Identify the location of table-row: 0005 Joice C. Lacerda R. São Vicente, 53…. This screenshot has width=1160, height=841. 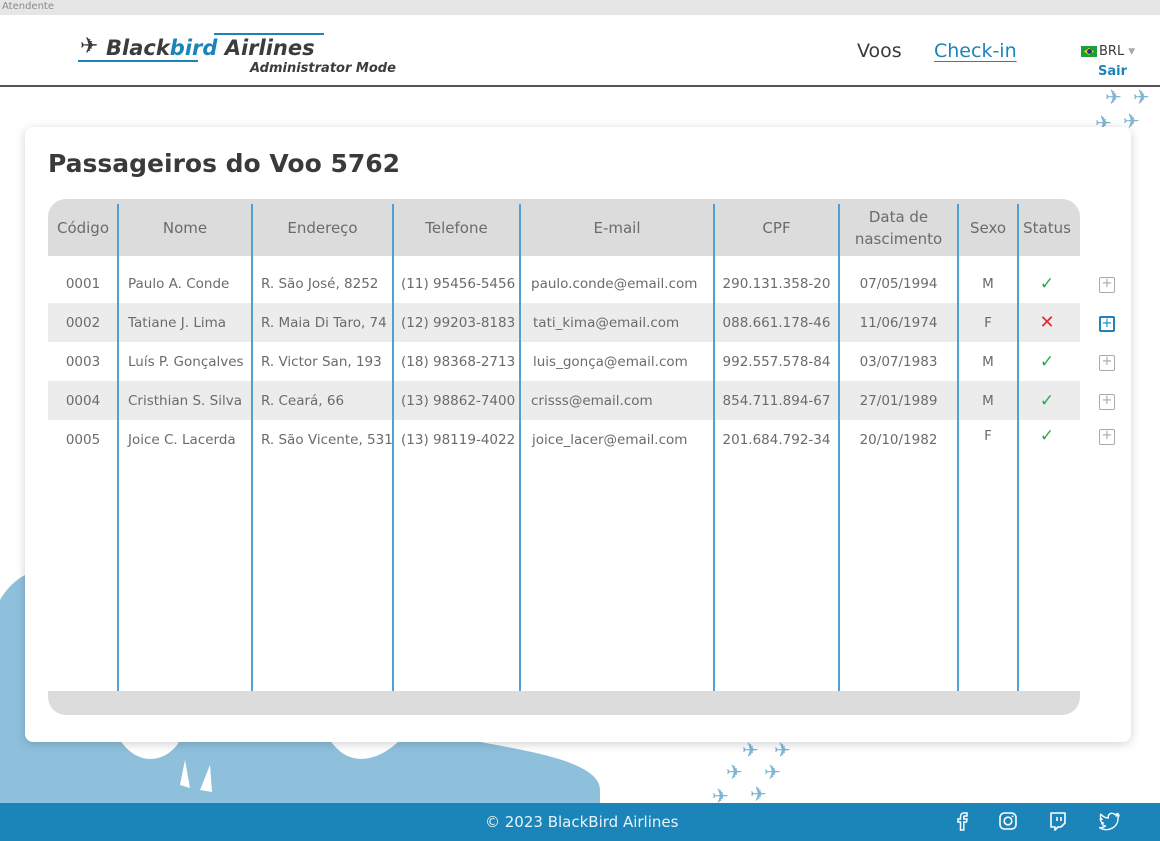
(564, 439).